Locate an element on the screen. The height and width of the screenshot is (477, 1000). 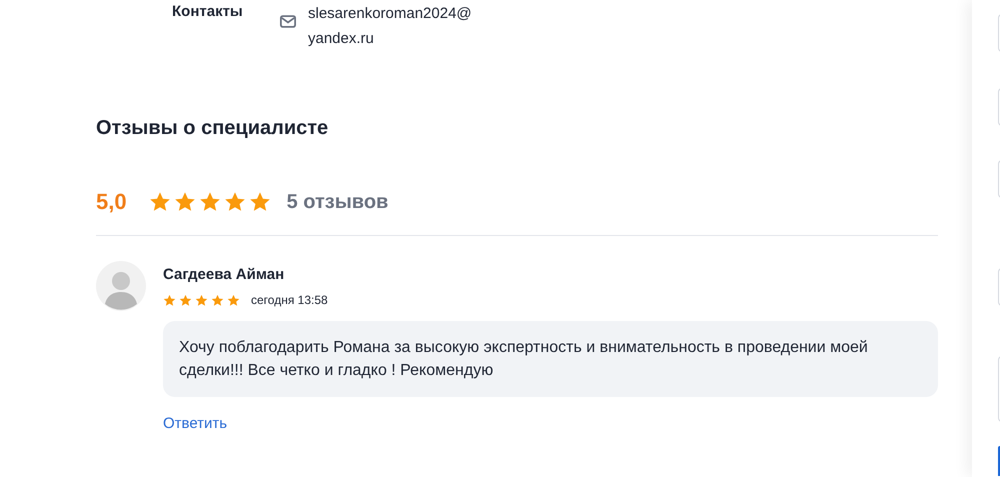
contacts-label: Контакты is located at coordinates (208, 12).